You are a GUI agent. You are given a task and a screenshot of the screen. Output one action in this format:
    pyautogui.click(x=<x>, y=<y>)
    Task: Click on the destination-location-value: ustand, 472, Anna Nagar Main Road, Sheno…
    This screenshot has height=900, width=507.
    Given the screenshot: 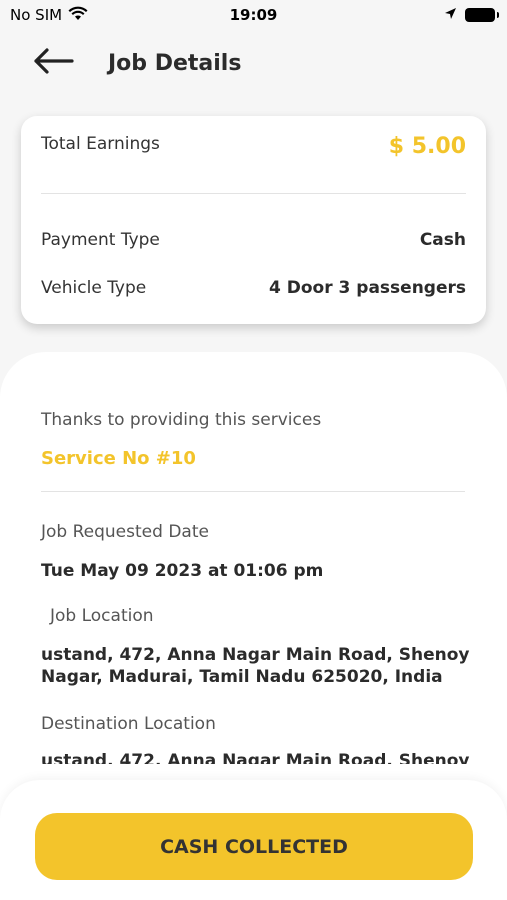 What is the action you would take?
    pyautogui.click(x=255, y=757)
    